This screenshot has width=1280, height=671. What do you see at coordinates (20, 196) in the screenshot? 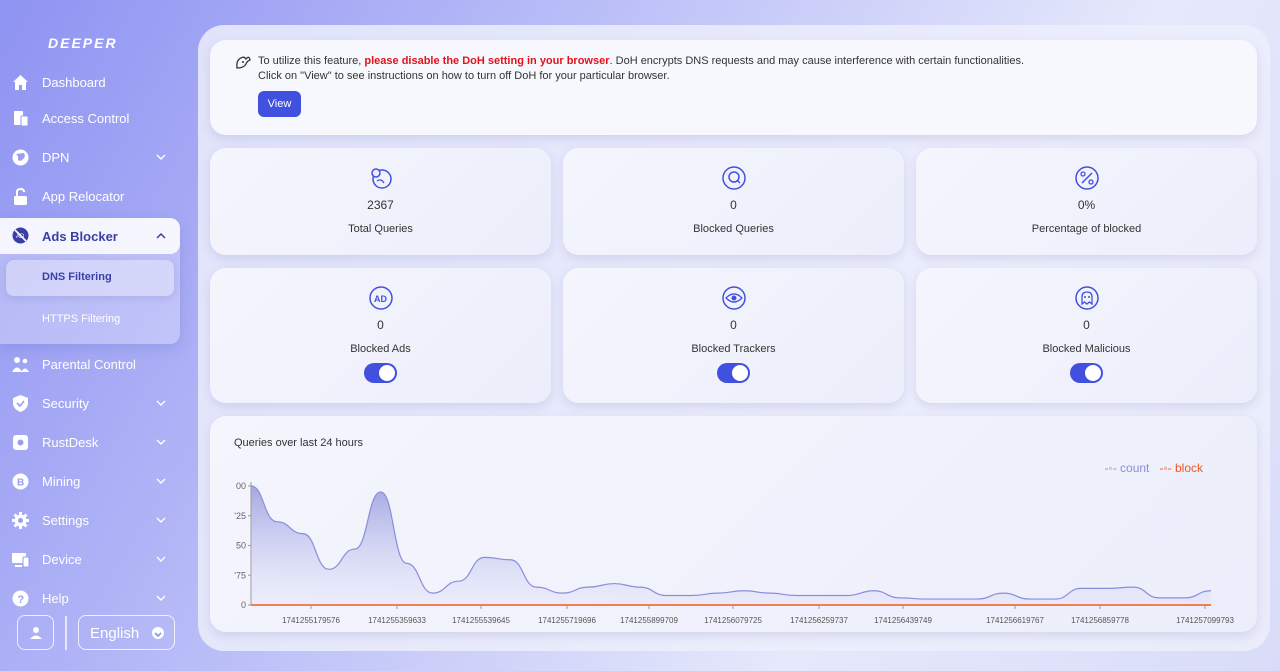
I see `unlock-icon` at bounding box center [20, 196].